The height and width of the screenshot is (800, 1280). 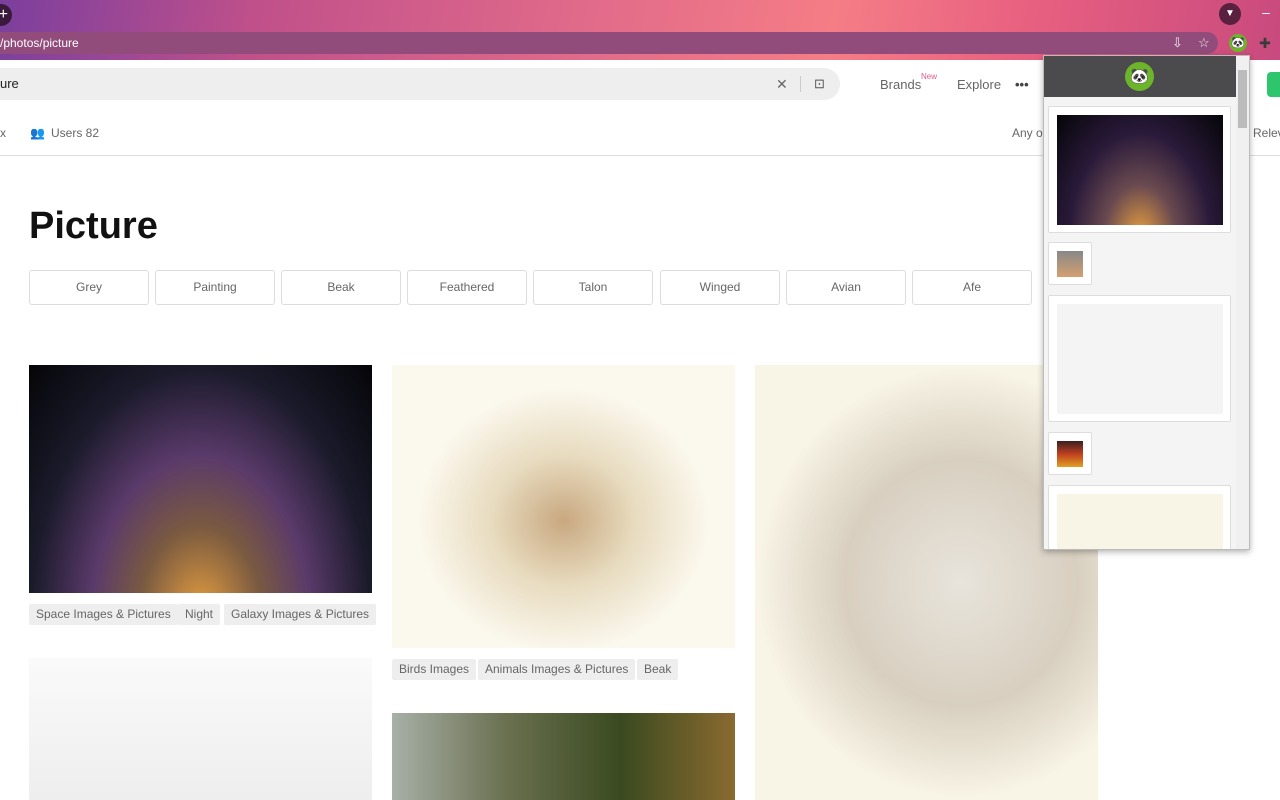 I want to click on tag: Birds Images, so click(x=434, y=669).